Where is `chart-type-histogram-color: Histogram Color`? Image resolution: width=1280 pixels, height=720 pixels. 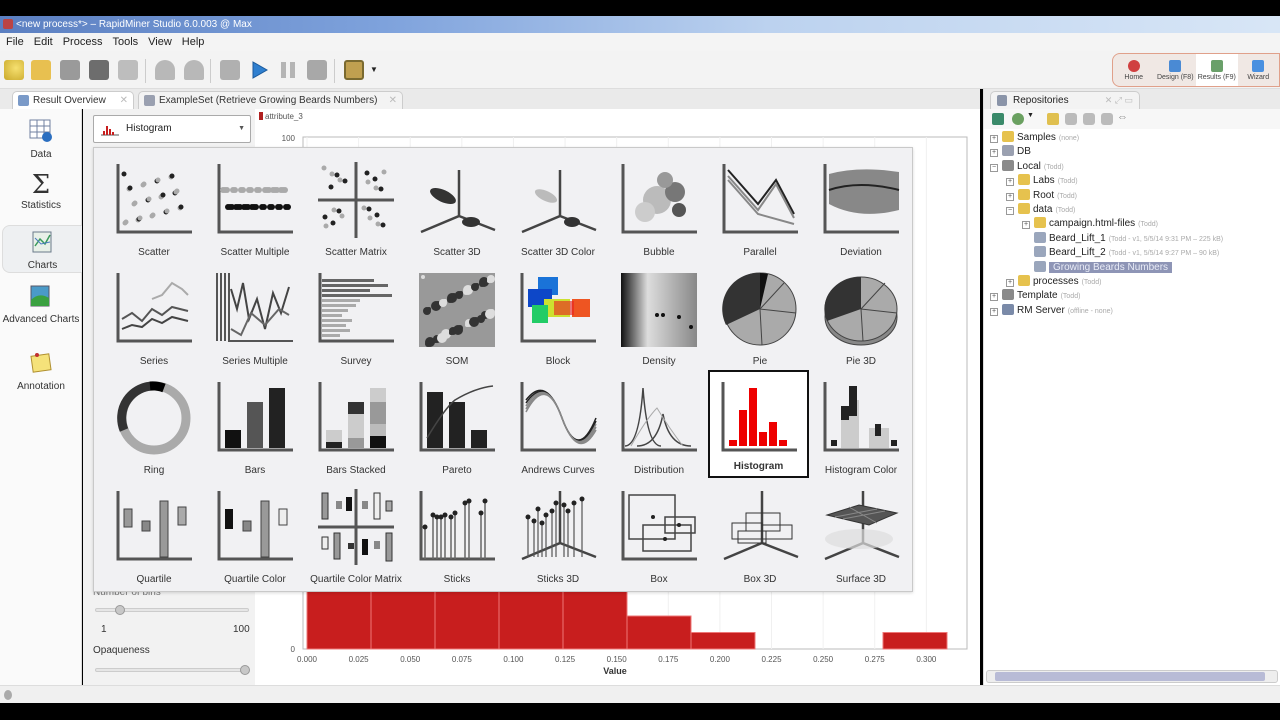
chart-type-histogram-color: Histogram Color is located at coordinates (861, 426).